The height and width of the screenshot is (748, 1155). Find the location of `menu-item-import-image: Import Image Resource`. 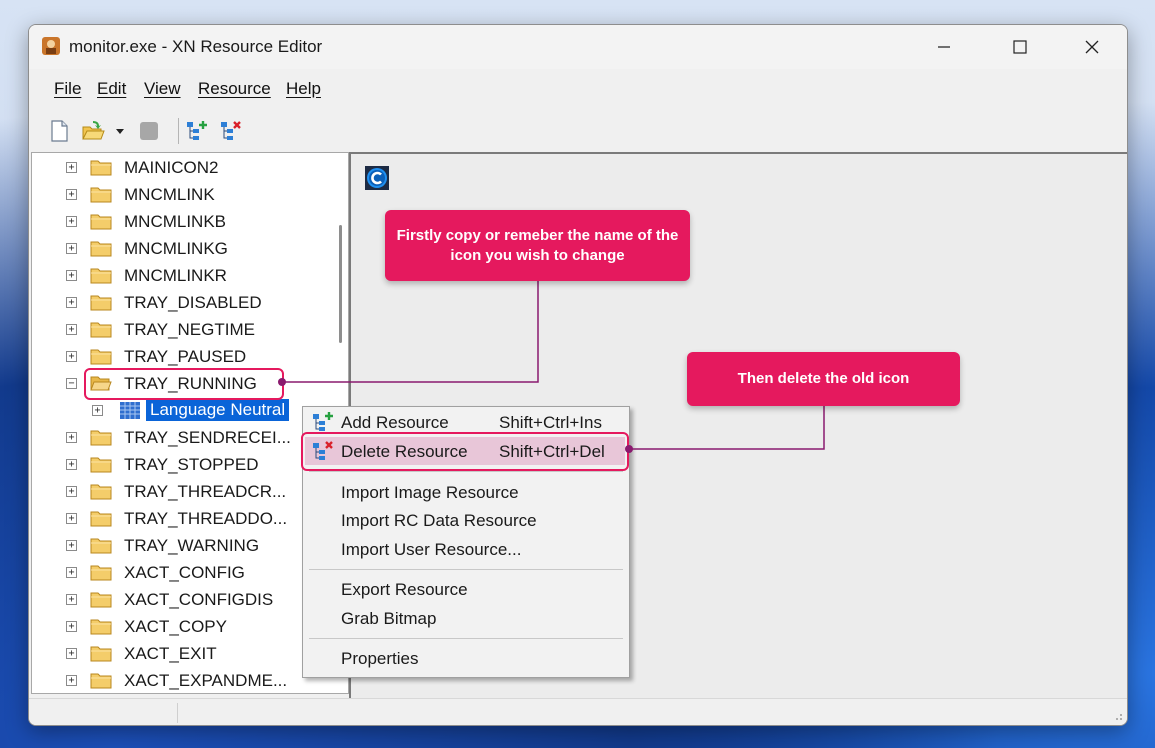

menu-item-import-image: Import Image Resource is located at coordinates (465, 492).